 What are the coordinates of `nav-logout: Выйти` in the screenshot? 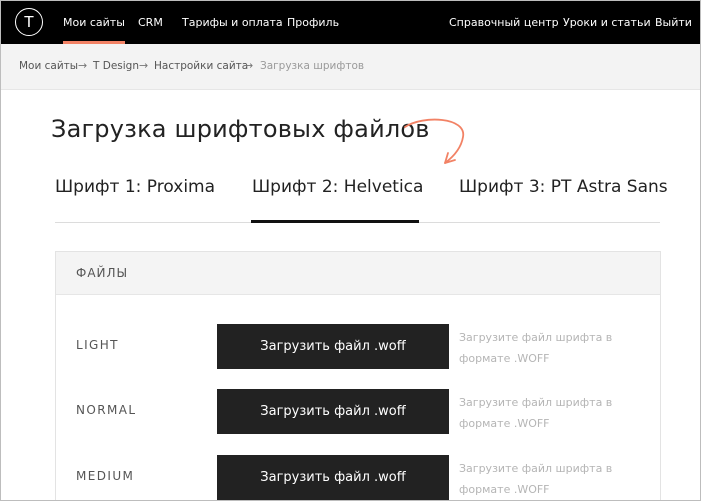 It's located at (673, 22).